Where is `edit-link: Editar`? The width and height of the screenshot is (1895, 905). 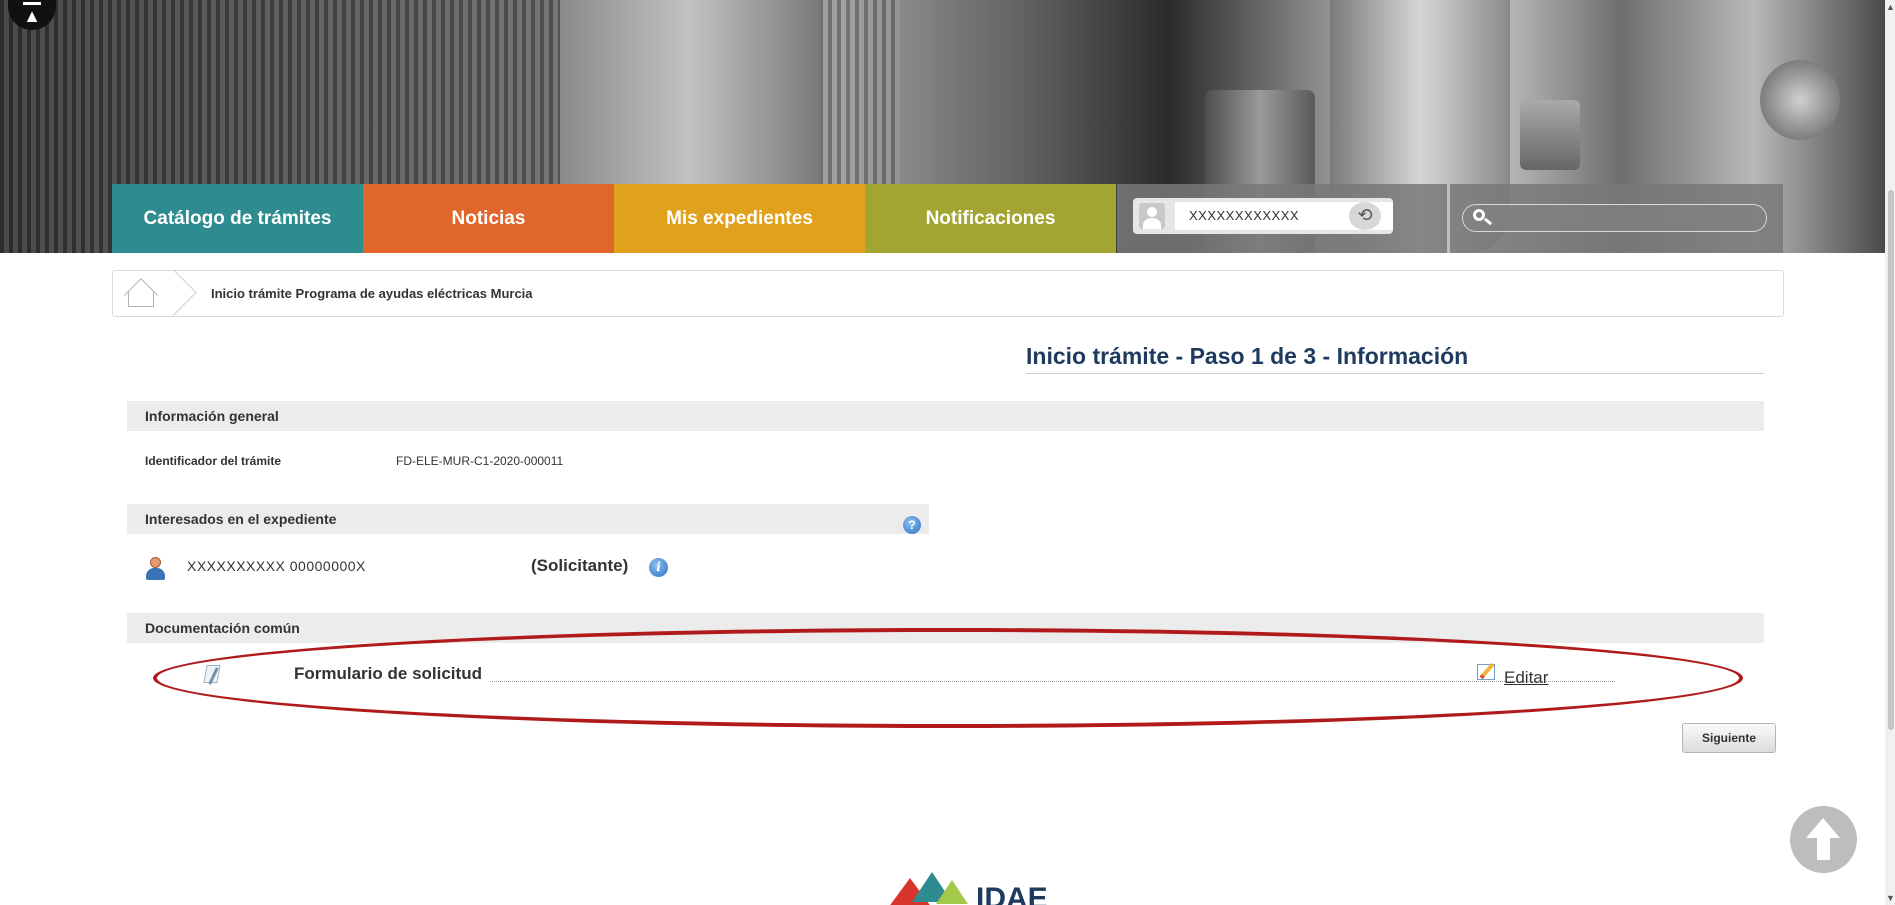 edit-link: Editar is located at coordinates (1526, 678).